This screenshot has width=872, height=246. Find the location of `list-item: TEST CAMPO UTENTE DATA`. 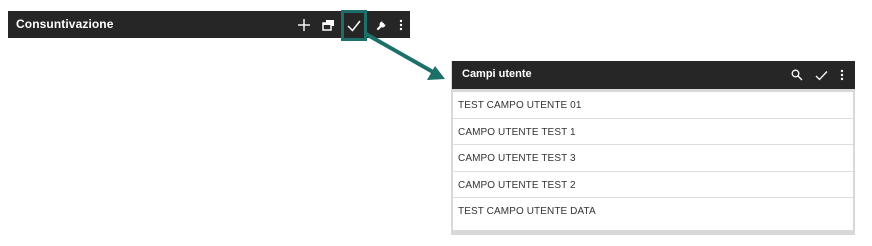

list-item: TEST CAMPO UTENTE DATA is located at coordinates (653, 211).